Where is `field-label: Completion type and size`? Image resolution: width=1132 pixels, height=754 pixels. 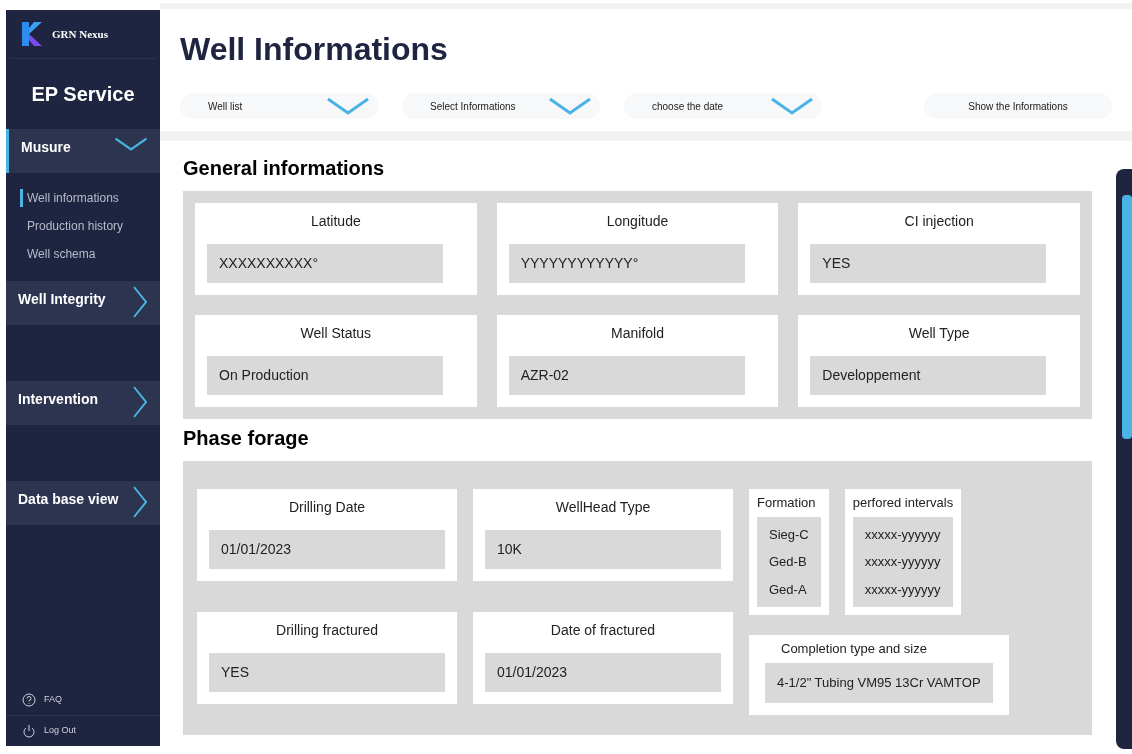
field-label: Completion type and size is located at coordinates (854, 649).